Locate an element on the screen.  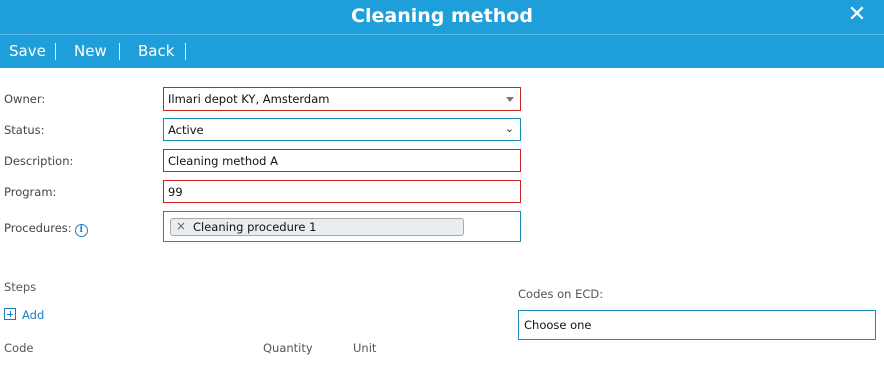
info-icon: i is located at coordinates (81, 230).